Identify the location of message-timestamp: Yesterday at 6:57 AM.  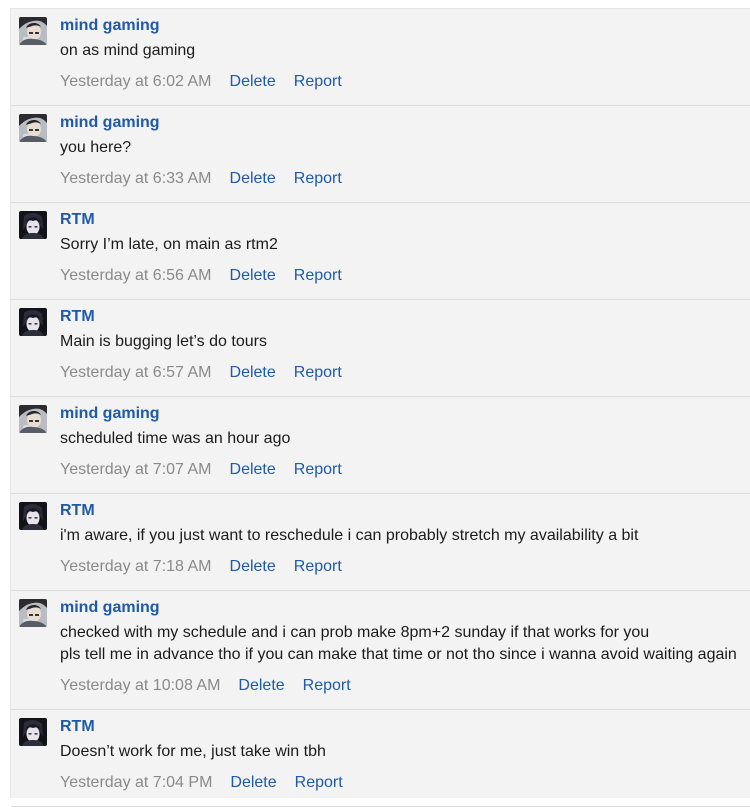
(136, 372).